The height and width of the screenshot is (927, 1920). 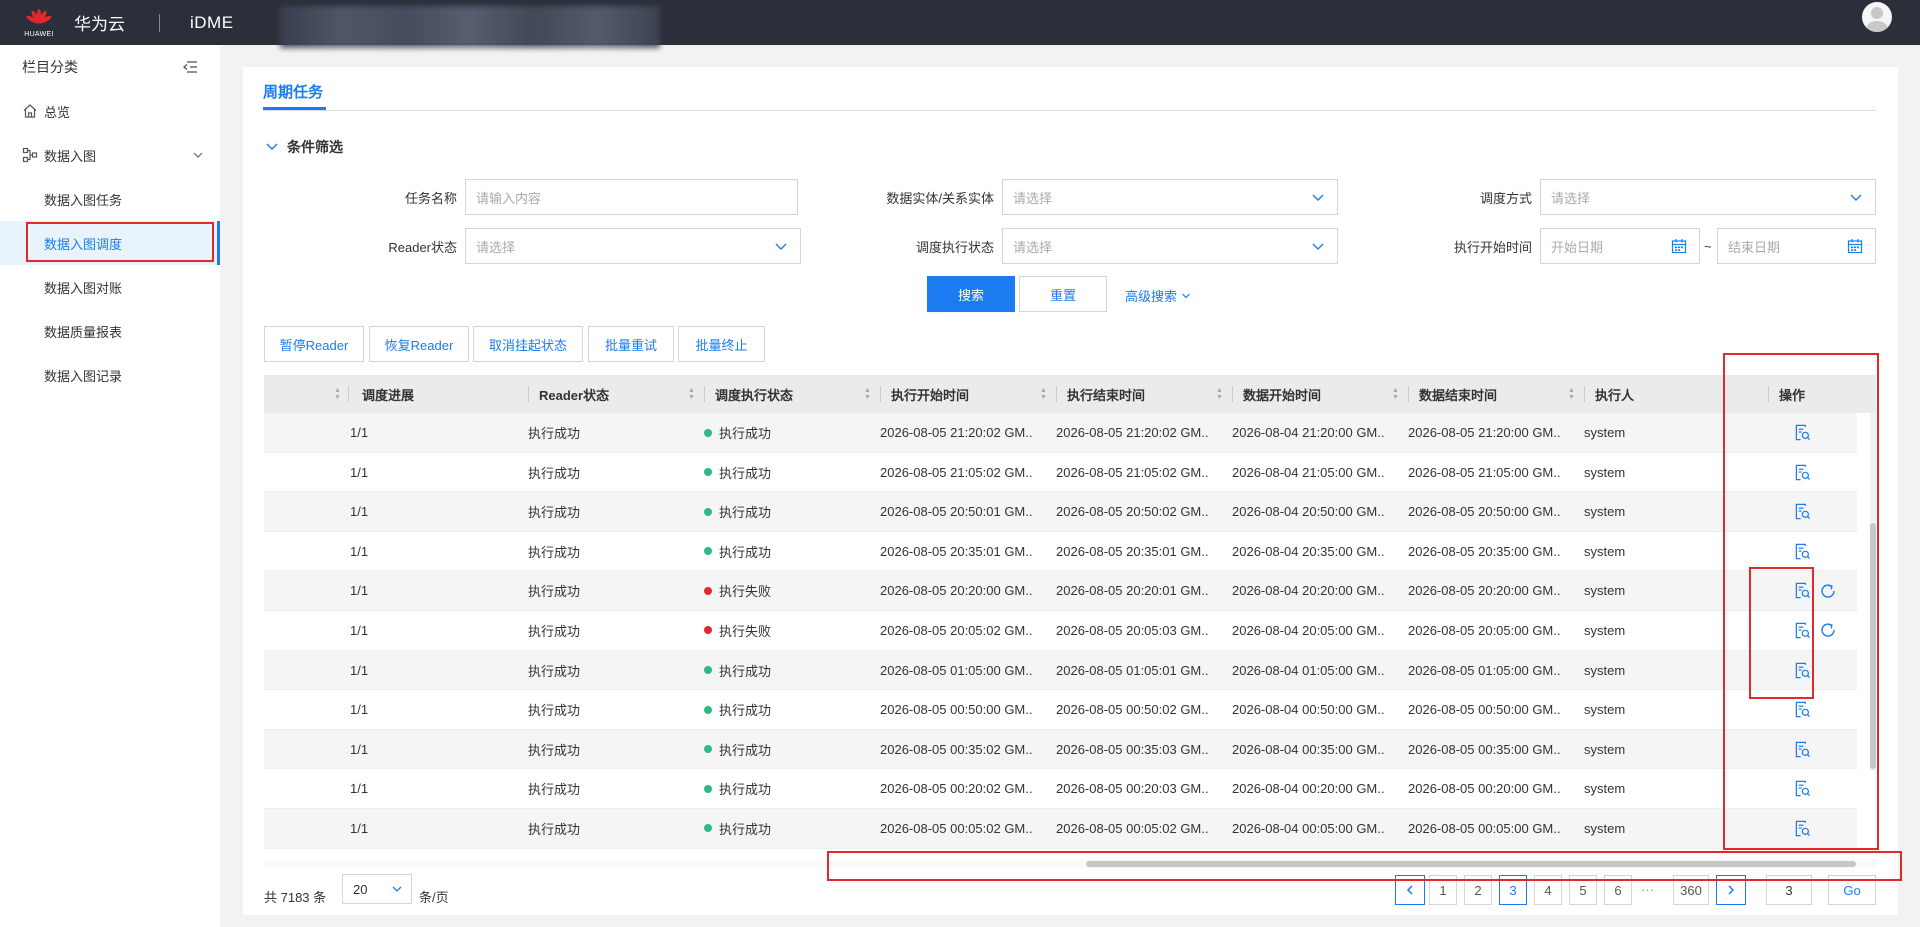 I want to click on column-header-progress: 调度进展, so click(x=388, y=394).